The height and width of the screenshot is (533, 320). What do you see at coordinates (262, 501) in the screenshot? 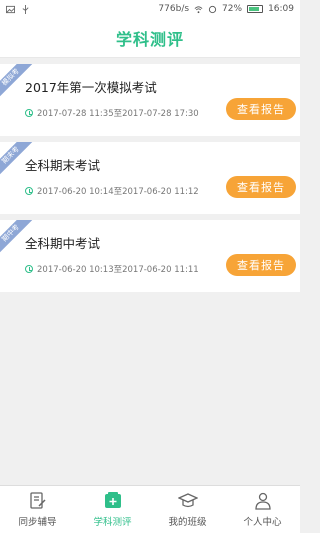
I see `person-icon` at bounding box center [262, 501].